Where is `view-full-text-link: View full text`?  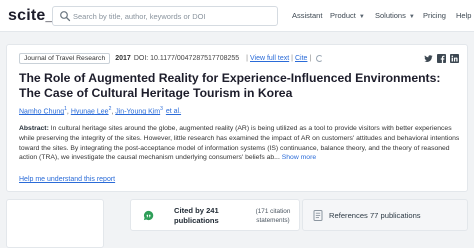 view-full-text-link: View full text is located at coordinates (269, 58).